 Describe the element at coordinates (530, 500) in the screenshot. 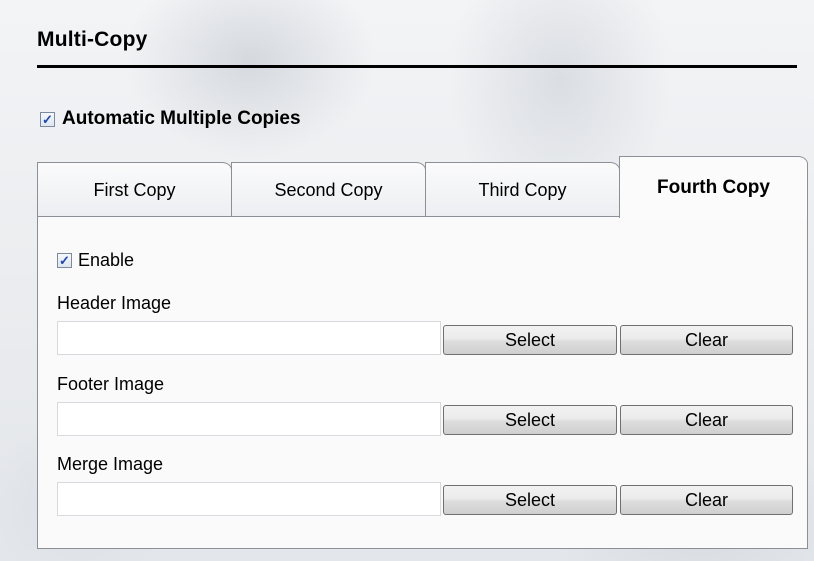

I see `merge-image-select-button: Select` at that location.